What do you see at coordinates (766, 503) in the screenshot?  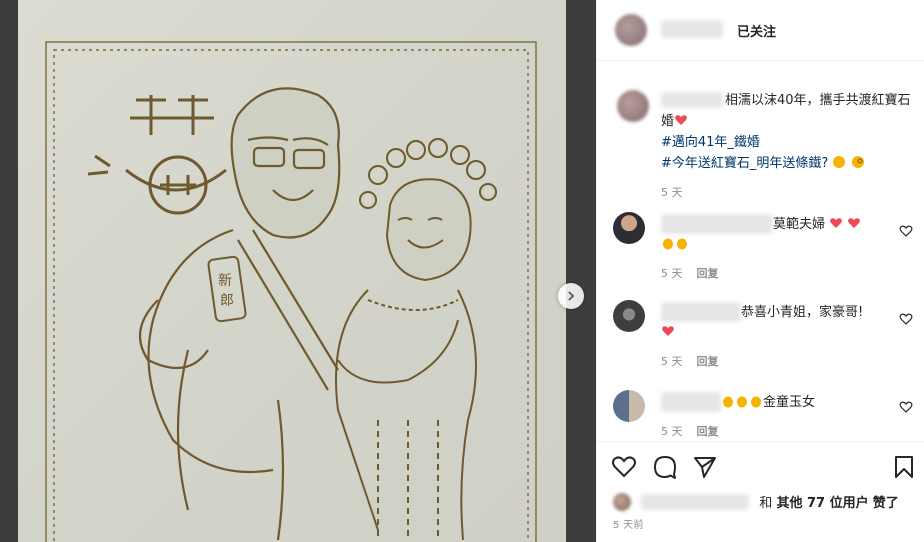 I see `likes-prefix: 和` at bounding box center [766, 503].